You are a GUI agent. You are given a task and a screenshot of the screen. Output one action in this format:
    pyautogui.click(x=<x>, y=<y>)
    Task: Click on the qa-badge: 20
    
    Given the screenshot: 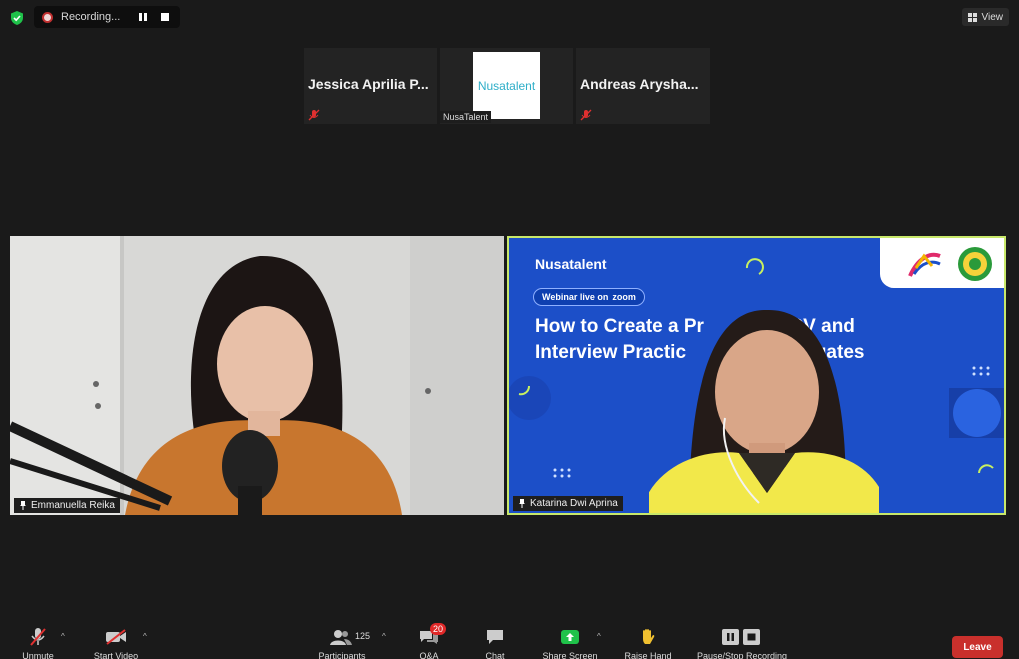 What is the action you would take?
    pyautogui.click(x=438, y=629)
    